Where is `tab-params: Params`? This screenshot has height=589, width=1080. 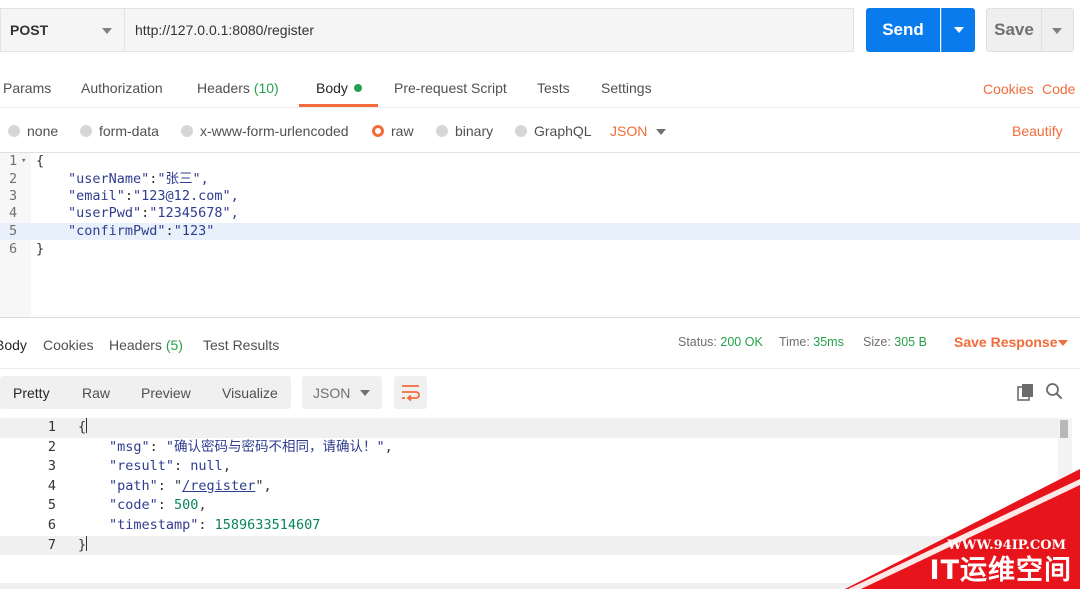 tab-params: Params is located at coordinates (27, 88).